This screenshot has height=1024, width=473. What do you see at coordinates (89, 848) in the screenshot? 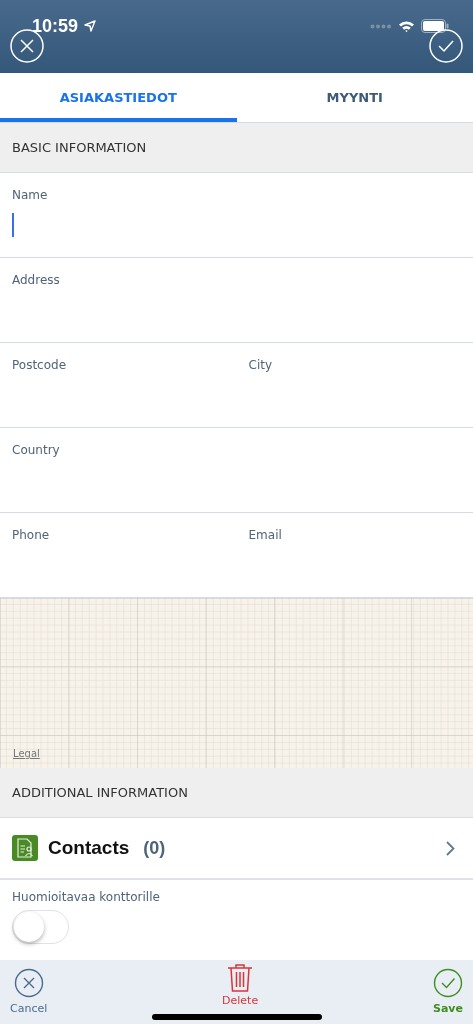
I see `contacts-label: Contacts` at bounding box center [89, 848].